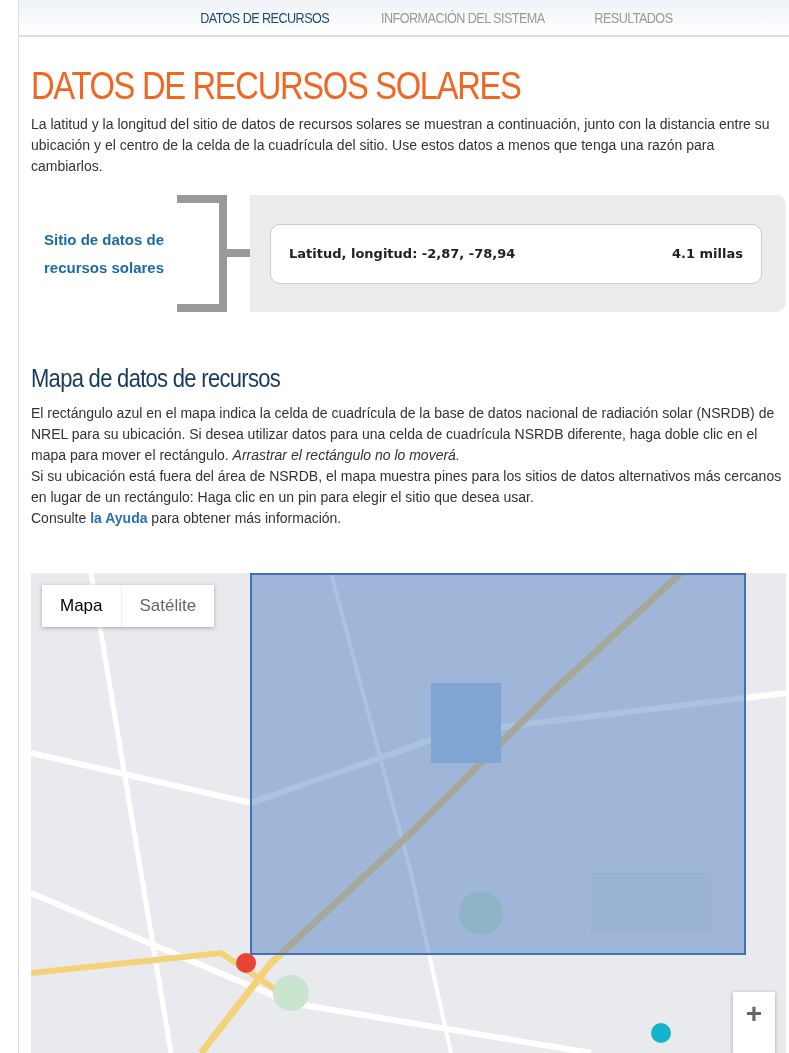  I want to click on map-type-button: Mapa, so click(81, 606).